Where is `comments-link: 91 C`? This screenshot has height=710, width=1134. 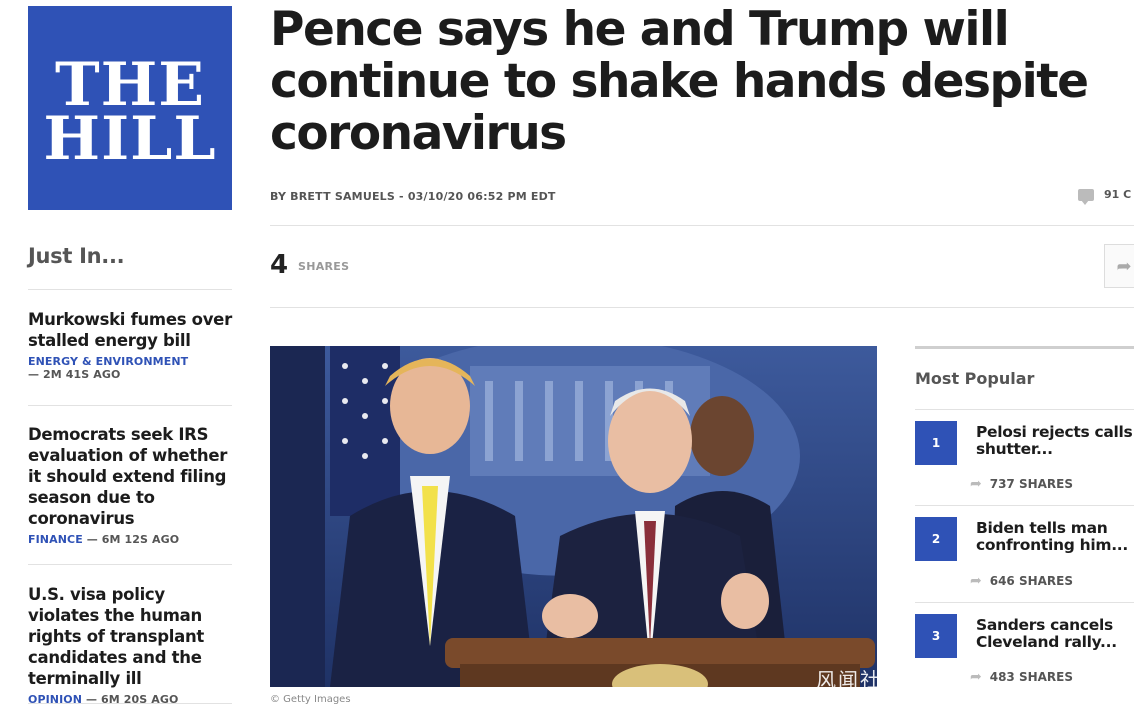
comments-link: 91 C is located at coordinates (1105, 196).